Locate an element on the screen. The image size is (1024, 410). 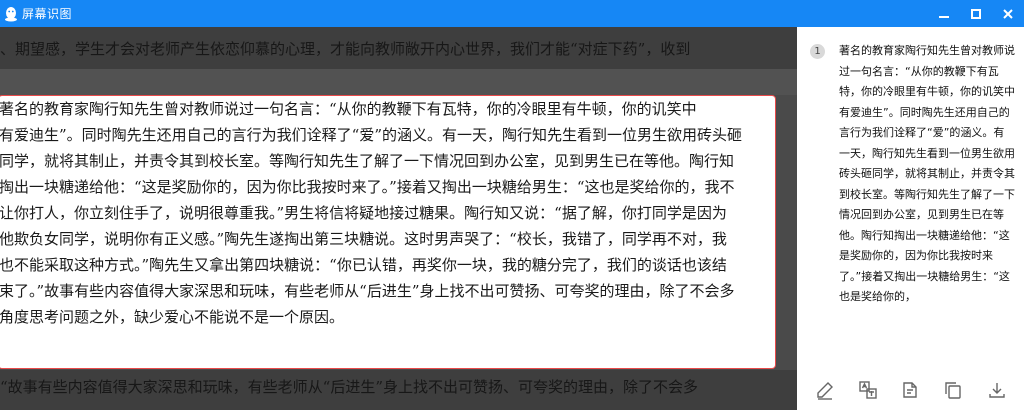
copy-button is located at coordinates (953, 392).